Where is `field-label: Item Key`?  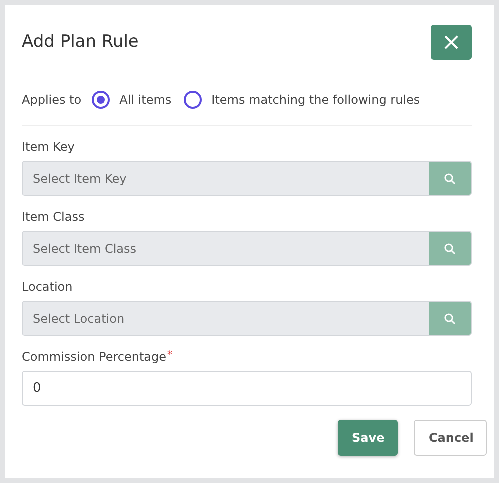 field-label: Item Key is located at coordinates (48, 147).